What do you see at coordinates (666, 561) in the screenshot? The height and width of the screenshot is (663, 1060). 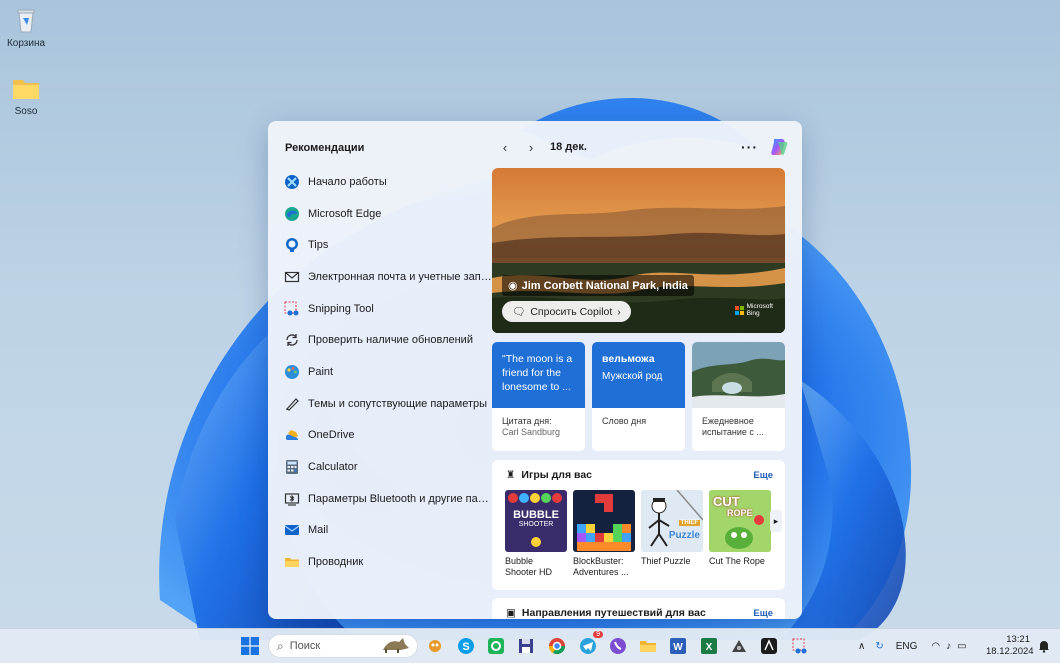 I see `game-name: Thief Puzzle` at bounding box center [666, 561].